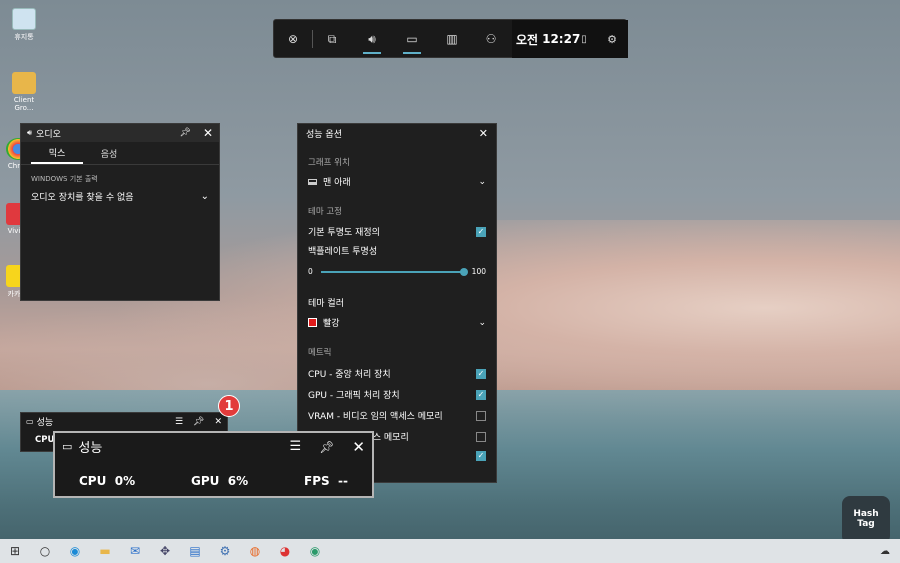 The width and height of the screenshot is (900, 563). Describe the element at coordinates (481, 231) in the screenshot. I see `override-opacity-checkbox: ✓` at that location.